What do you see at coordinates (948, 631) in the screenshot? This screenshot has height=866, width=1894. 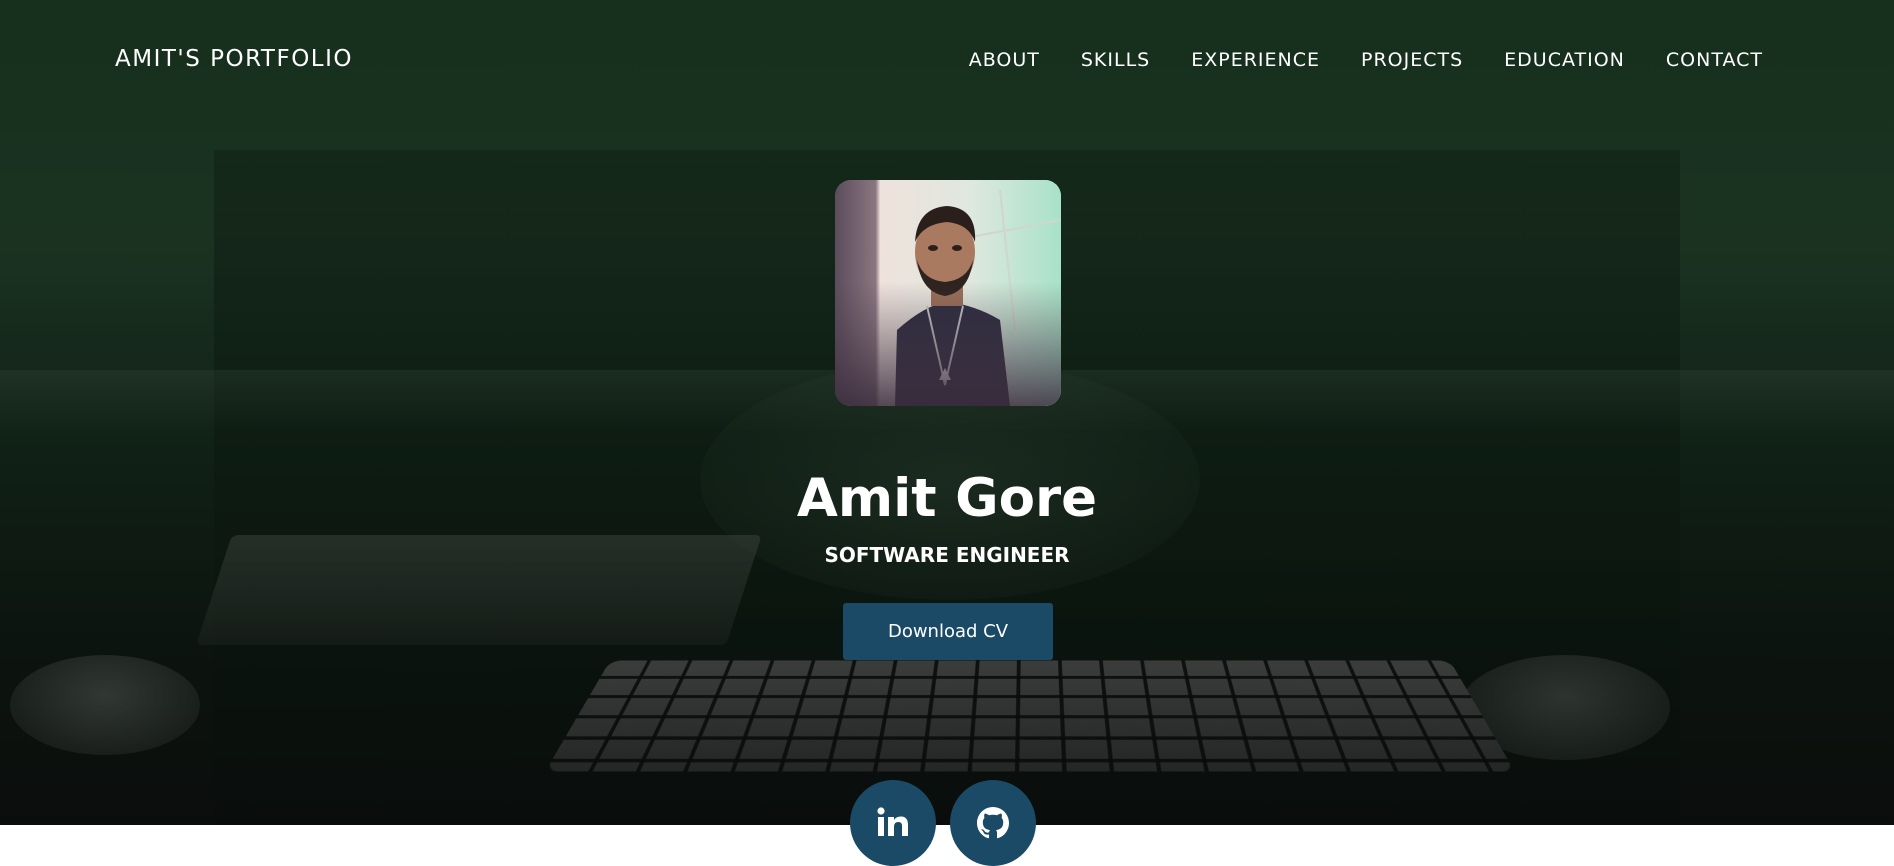 I see `download-cv-button: Download CV` at bounding box center [948, 631].